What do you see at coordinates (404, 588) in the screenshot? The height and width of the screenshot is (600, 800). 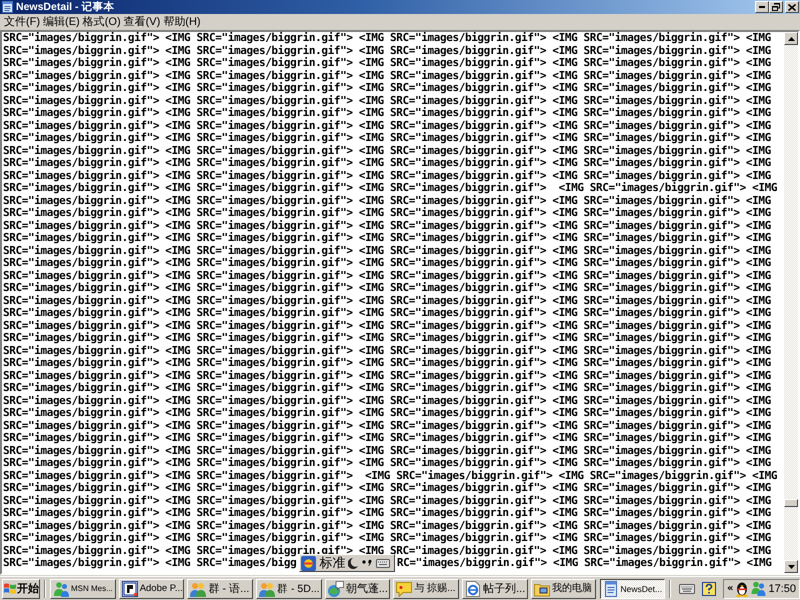 I see `speech-bubble-icon` at bounding box center [404, 588].